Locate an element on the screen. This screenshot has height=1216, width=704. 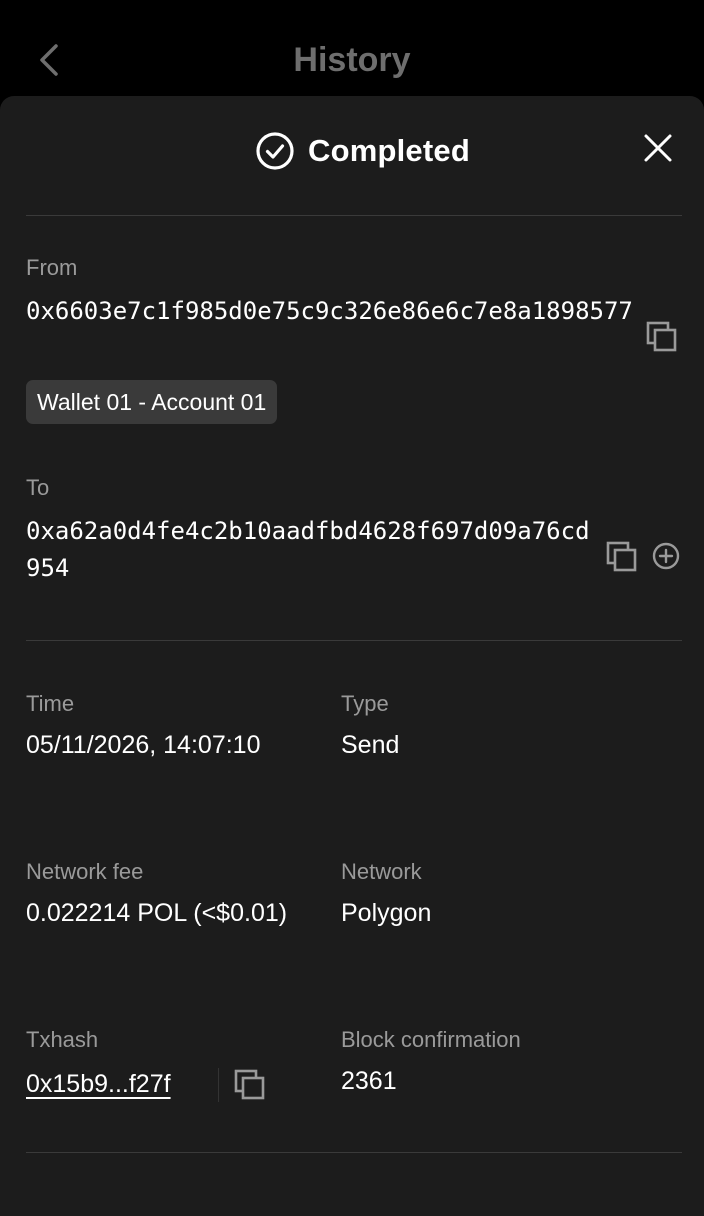
page-title: History is located at coordinates (352, 60).